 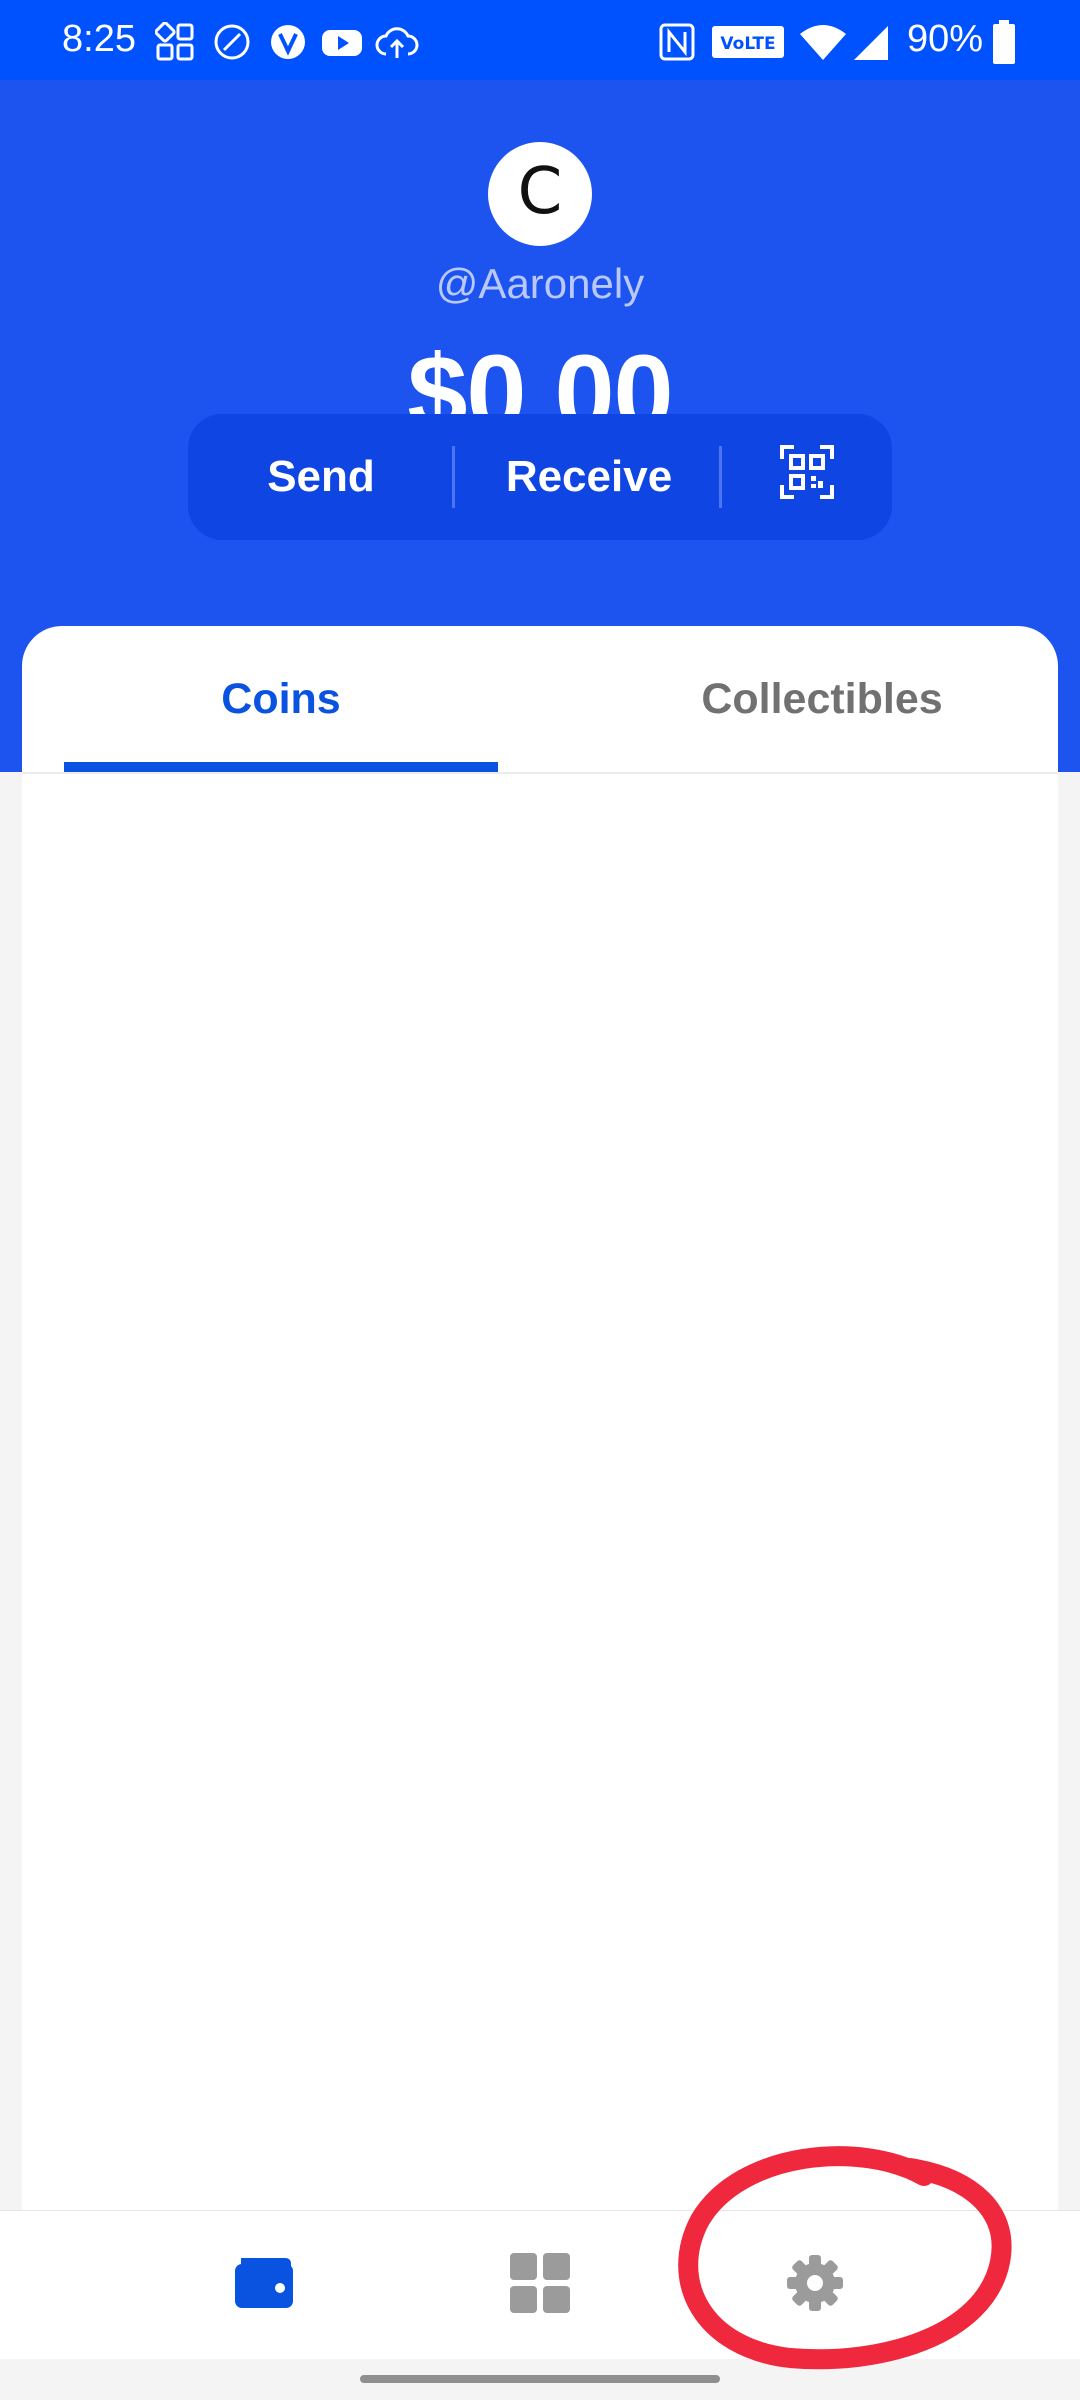 I want to click on tab-coins-label: Coins, so click(x=281, y=698).